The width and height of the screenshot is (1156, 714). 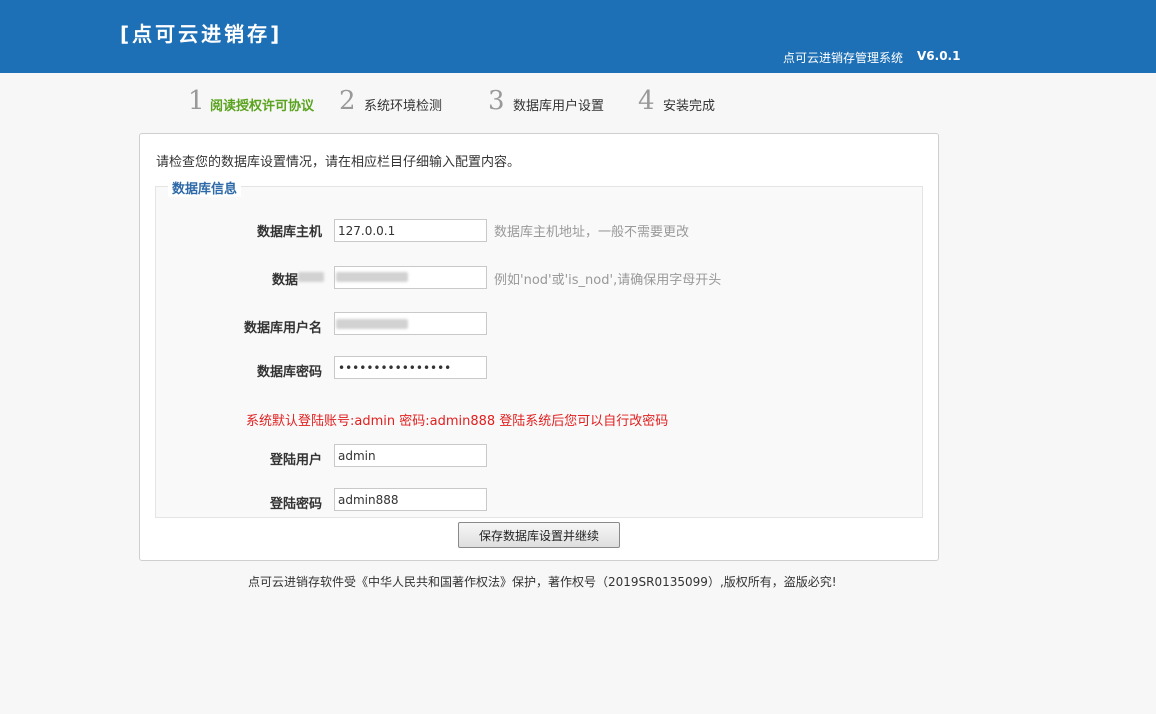 I want to click on db-host-hint: 数据库主机地址，一般不需要更改, so click(x=592, y=232).